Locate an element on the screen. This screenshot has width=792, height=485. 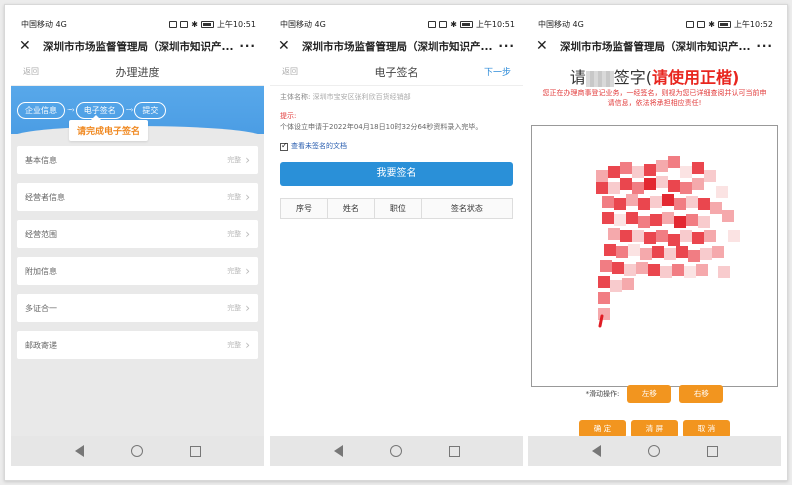
tip-title: 提示: is located at coordinates (288, 116).